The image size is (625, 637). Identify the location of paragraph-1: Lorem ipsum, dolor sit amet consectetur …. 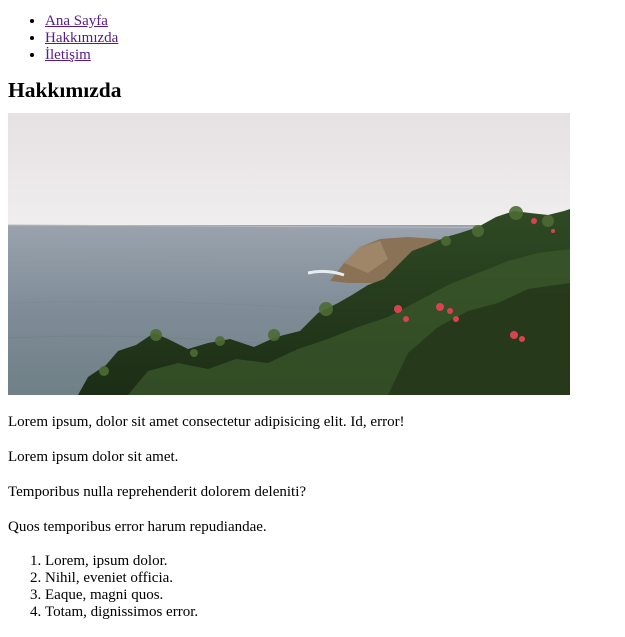
(206, 422).